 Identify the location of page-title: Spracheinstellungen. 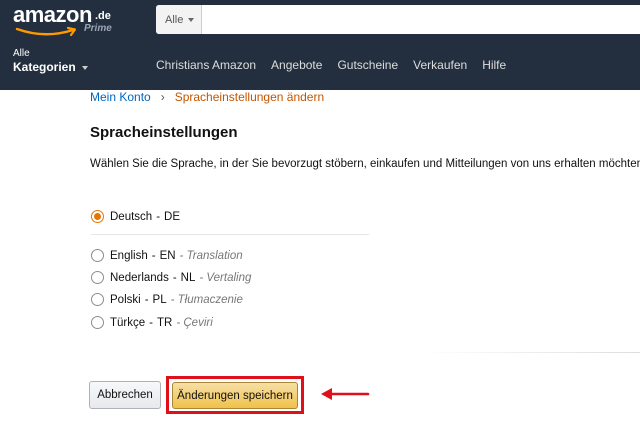
(164, 132).